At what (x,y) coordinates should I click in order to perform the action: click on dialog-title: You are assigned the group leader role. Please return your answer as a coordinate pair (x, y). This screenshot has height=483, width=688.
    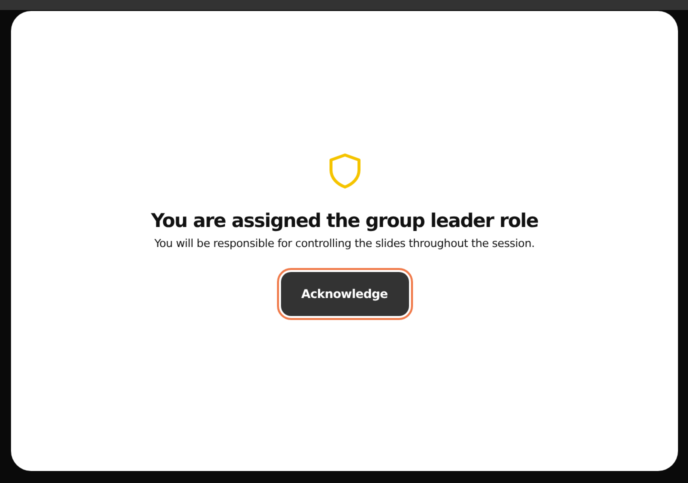
    Looking at the image, I should click on (344, 221).